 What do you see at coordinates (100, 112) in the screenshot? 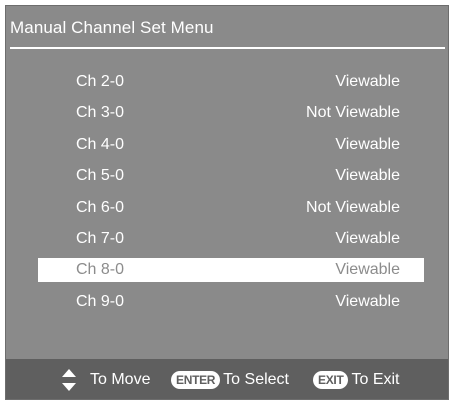
I see `channel-number: Ch 3-0` at bounding box center [100, 112].